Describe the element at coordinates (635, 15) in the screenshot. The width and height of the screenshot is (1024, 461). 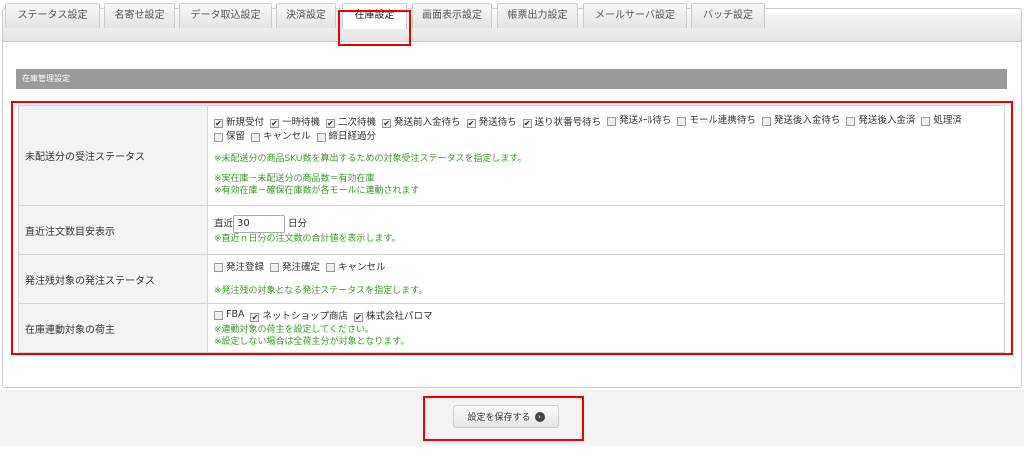
I see `tab-mail-server: メールサーバ設定` at that location.